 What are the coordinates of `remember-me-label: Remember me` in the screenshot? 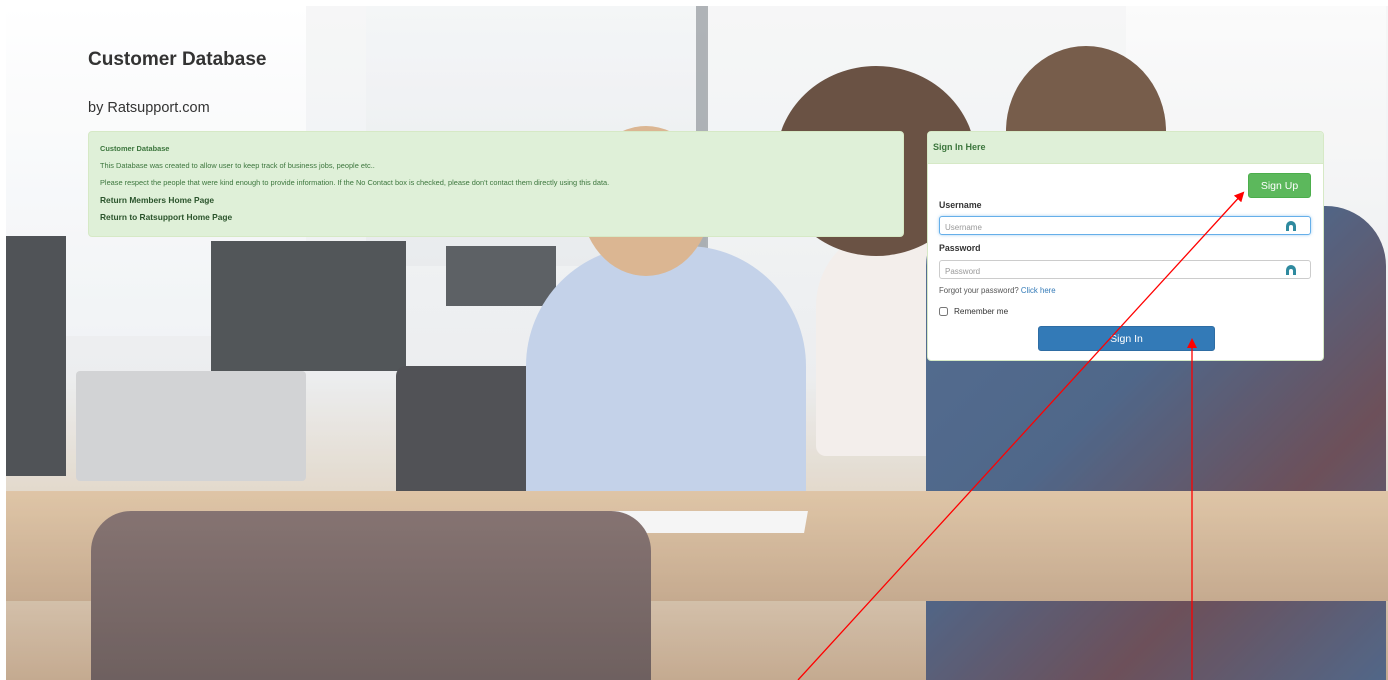 It's located at (981, 311).